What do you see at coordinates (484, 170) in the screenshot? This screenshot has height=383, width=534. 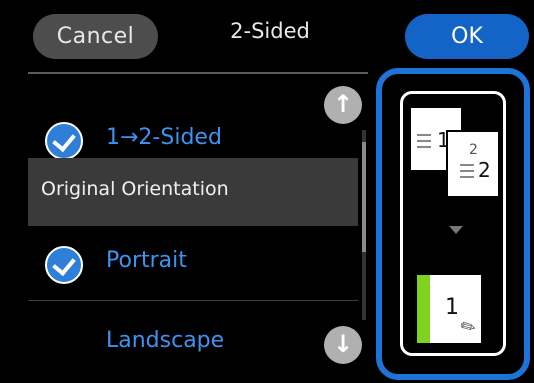 I see `page-number: 2` at bounding box center [484, 170].